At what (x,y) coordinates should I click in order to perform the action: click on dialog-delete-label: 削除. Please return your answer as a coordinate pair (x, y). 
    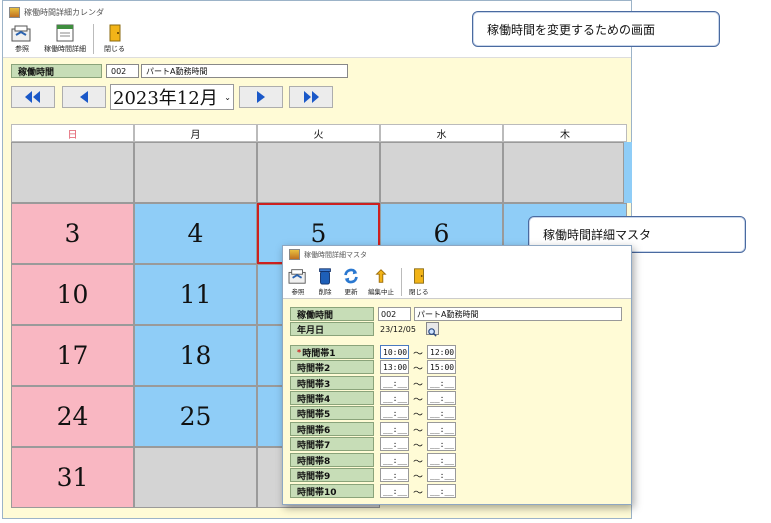
    Looking at the image, I should click on (325, 292).